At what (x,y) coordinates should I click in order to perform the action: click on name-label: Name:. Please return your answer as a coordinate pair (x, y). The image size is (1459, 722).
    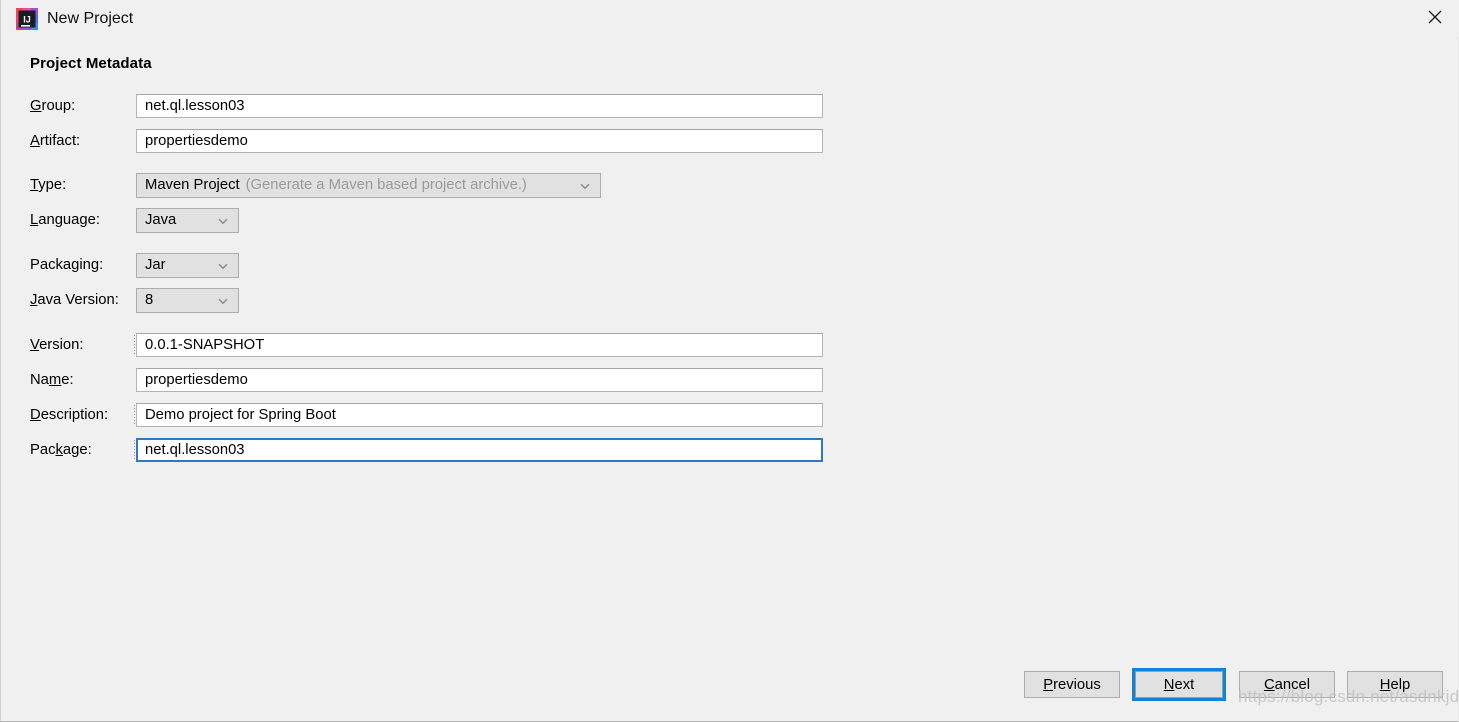
    Looking at the image, I should click on (52, 380).